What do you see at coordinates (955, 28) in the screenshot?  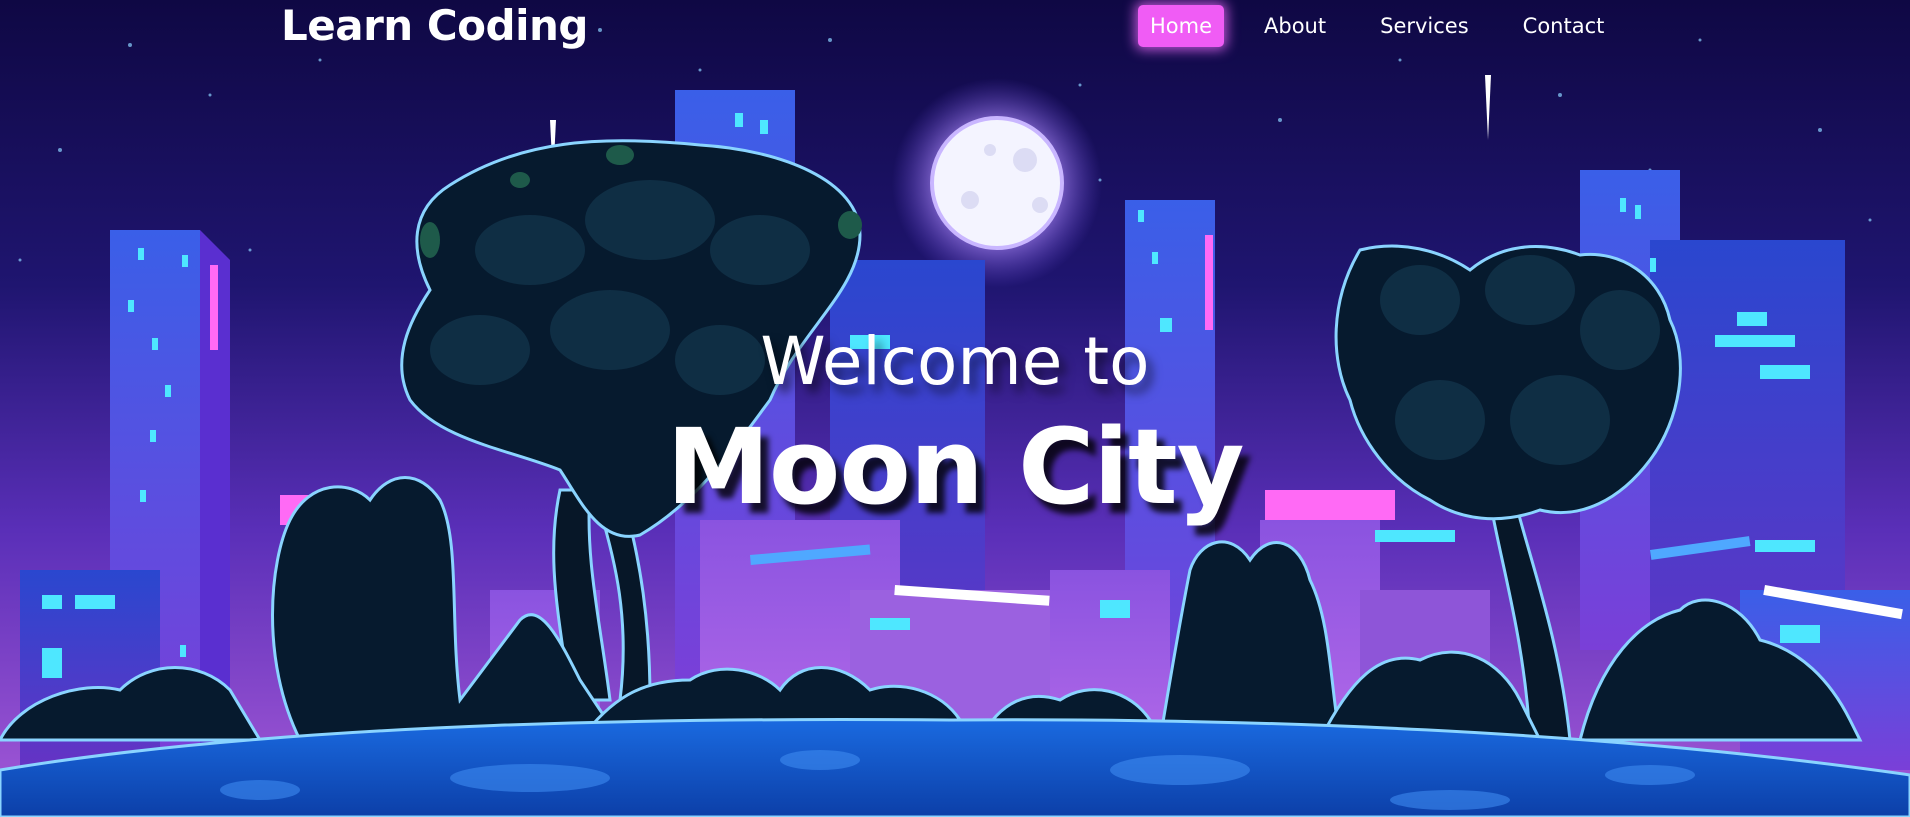 I see `site-header: Learn Coding Home About Services Contact` at bounding box center [955, 28].